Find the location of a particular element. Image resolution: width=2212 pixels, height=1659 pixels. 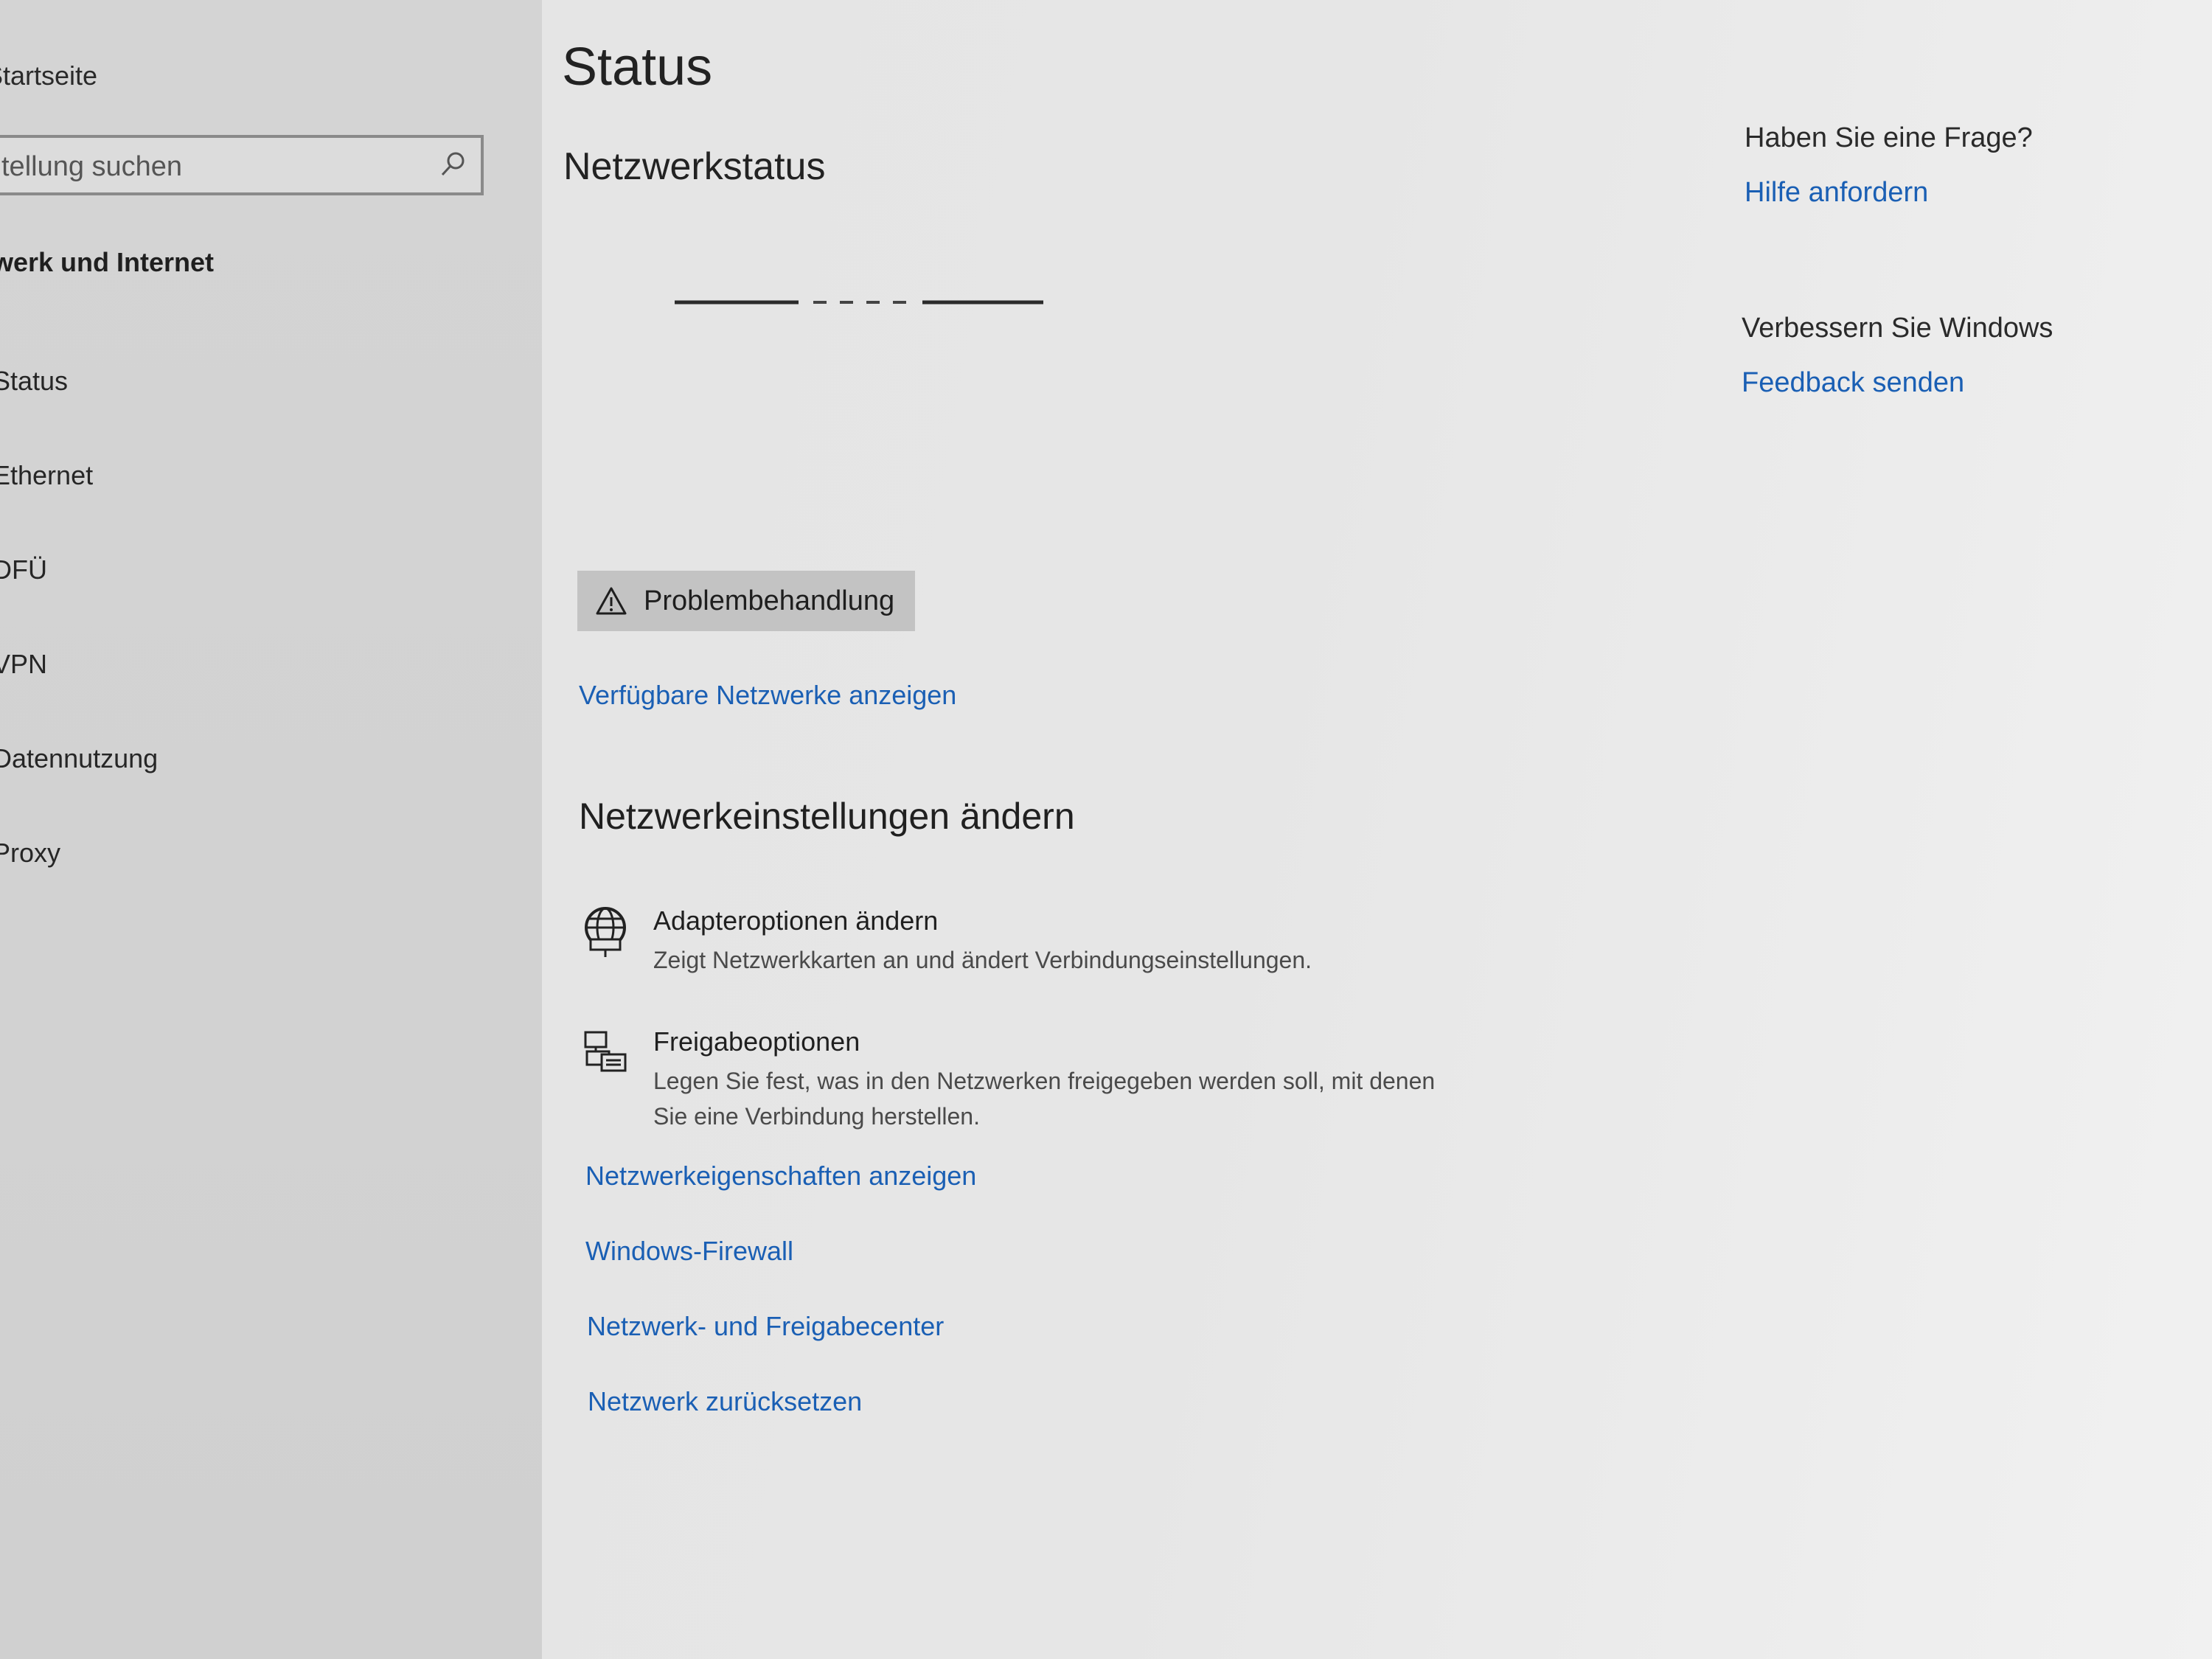

troubleshoot-button: Problembehandlung is located at coordinates (746, 601).